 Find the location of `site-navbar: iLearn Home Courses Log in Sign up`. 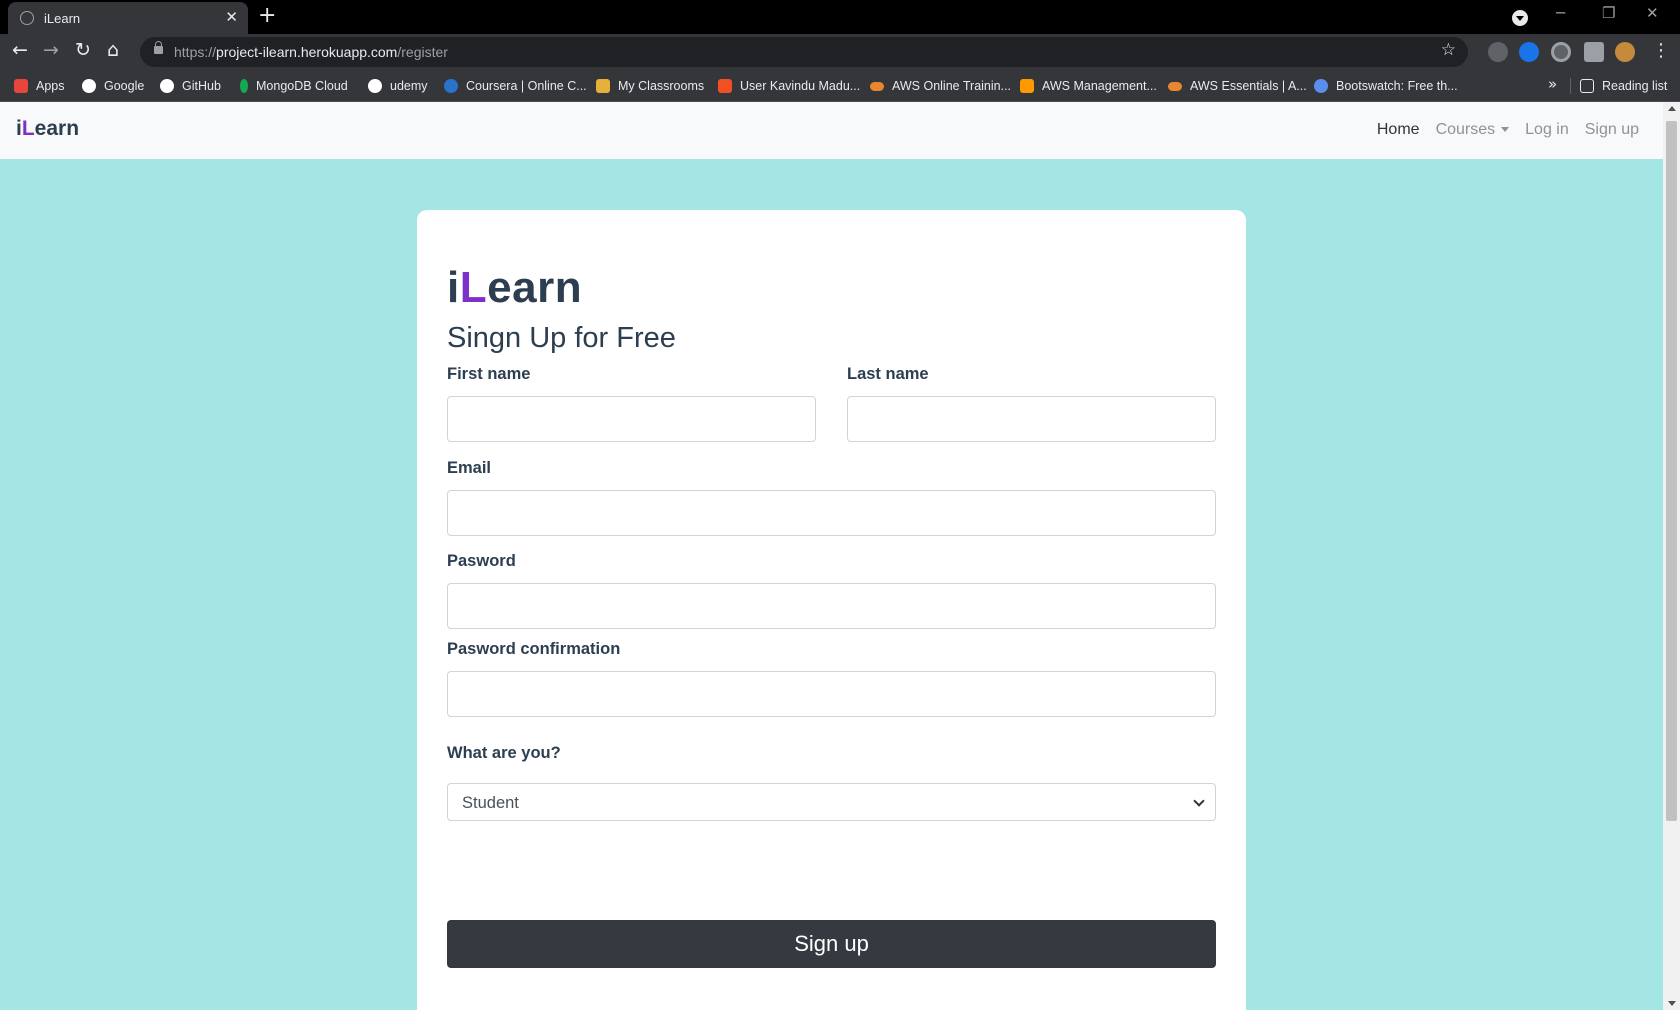

site-navbar: iLearn Home Courses Log in Sign up is located at coordinates (831, 130).